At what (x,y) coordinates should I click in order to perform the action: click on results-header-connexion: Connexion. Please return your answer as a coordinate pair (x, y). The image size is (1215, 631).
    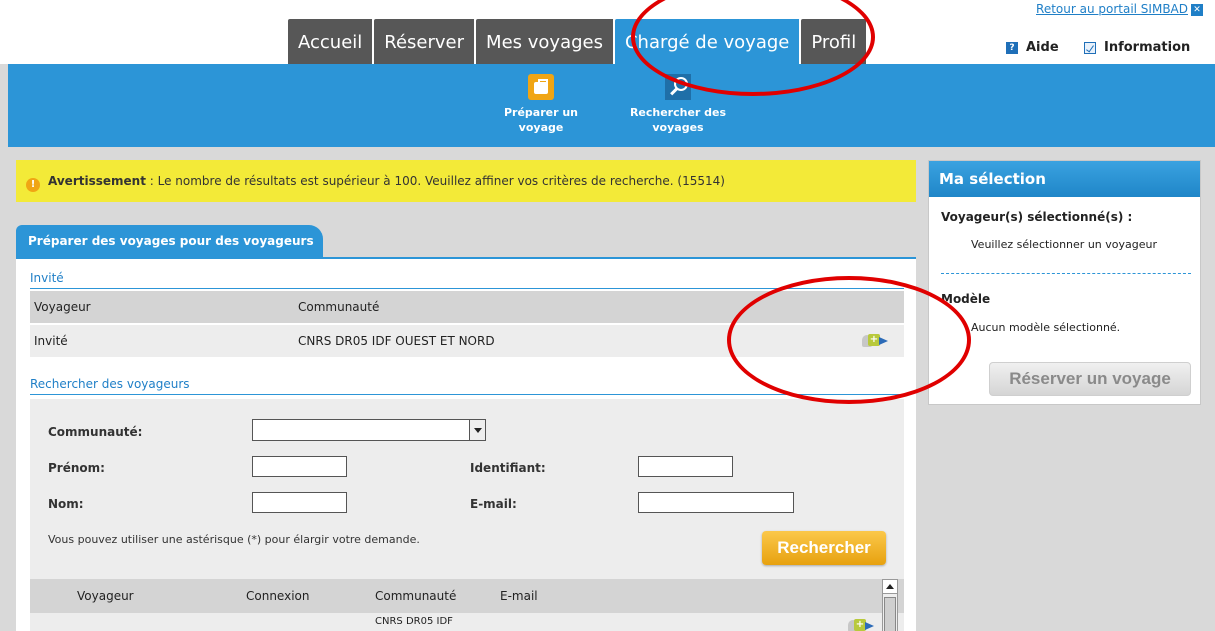
    Looking at the image, I should click on (278, 596).